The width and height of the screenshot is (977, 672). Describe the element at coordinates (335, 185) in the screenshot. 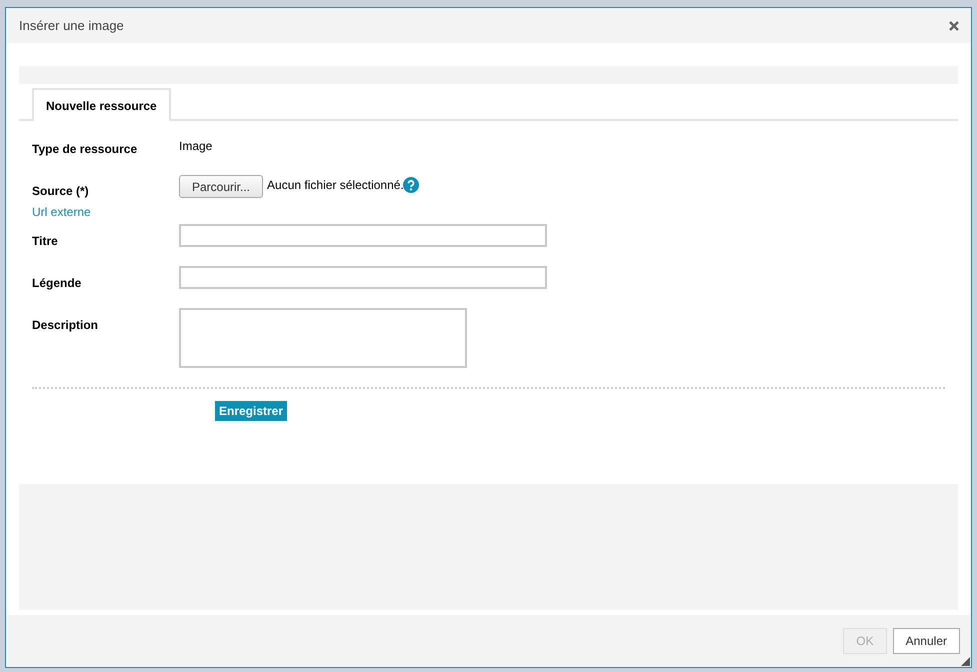

I see `file-status: Aucun fichier sélectionné.` at that location.